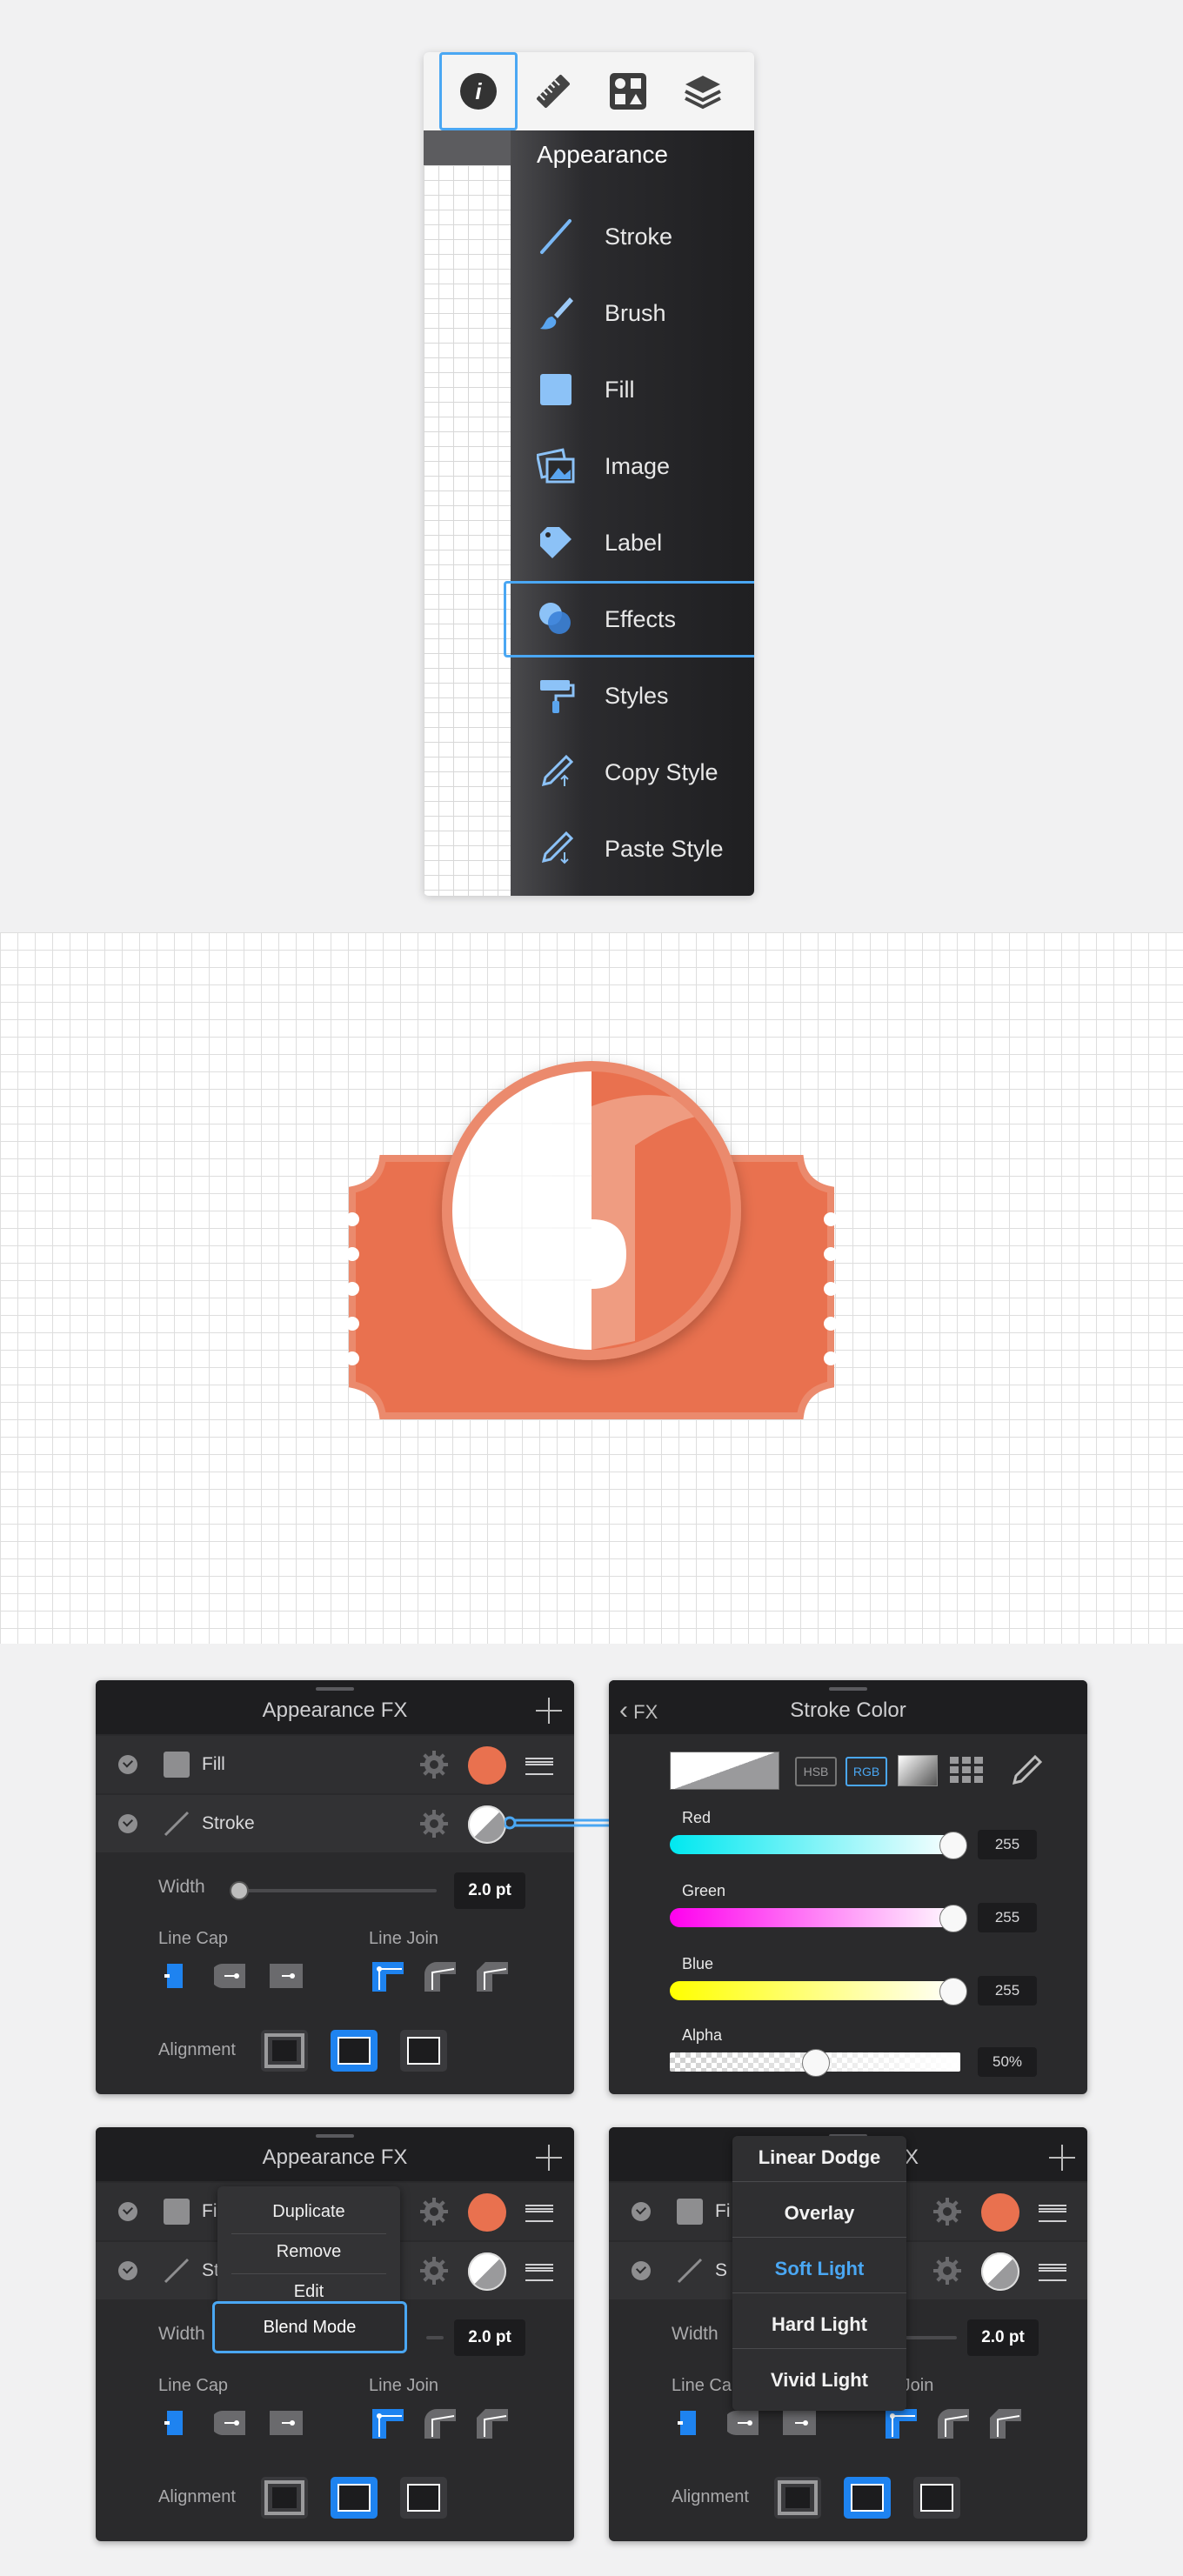 The image size is (1183, 2576). I want to click on blend-item-overlay: Overlay, so click(819, 2213).